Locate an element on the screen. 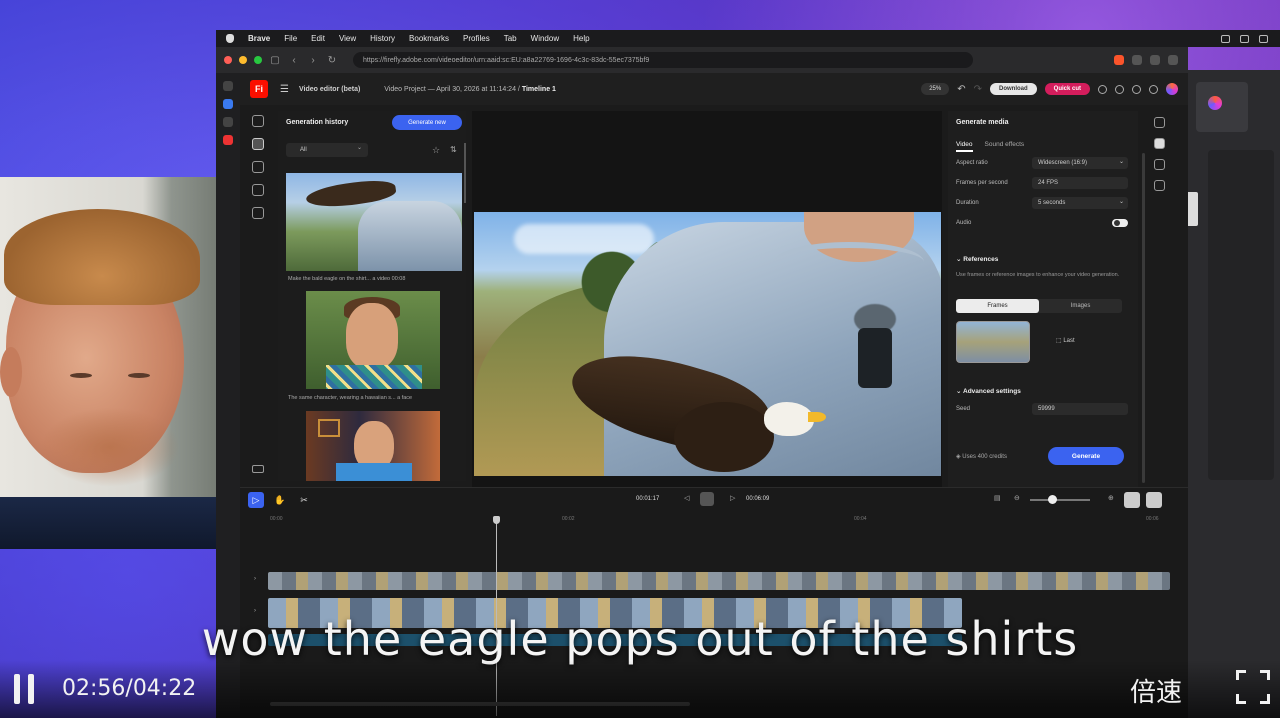 This screenshot has width=1280, height=718. frames-option: Frames is located at coordinates (997, 306).